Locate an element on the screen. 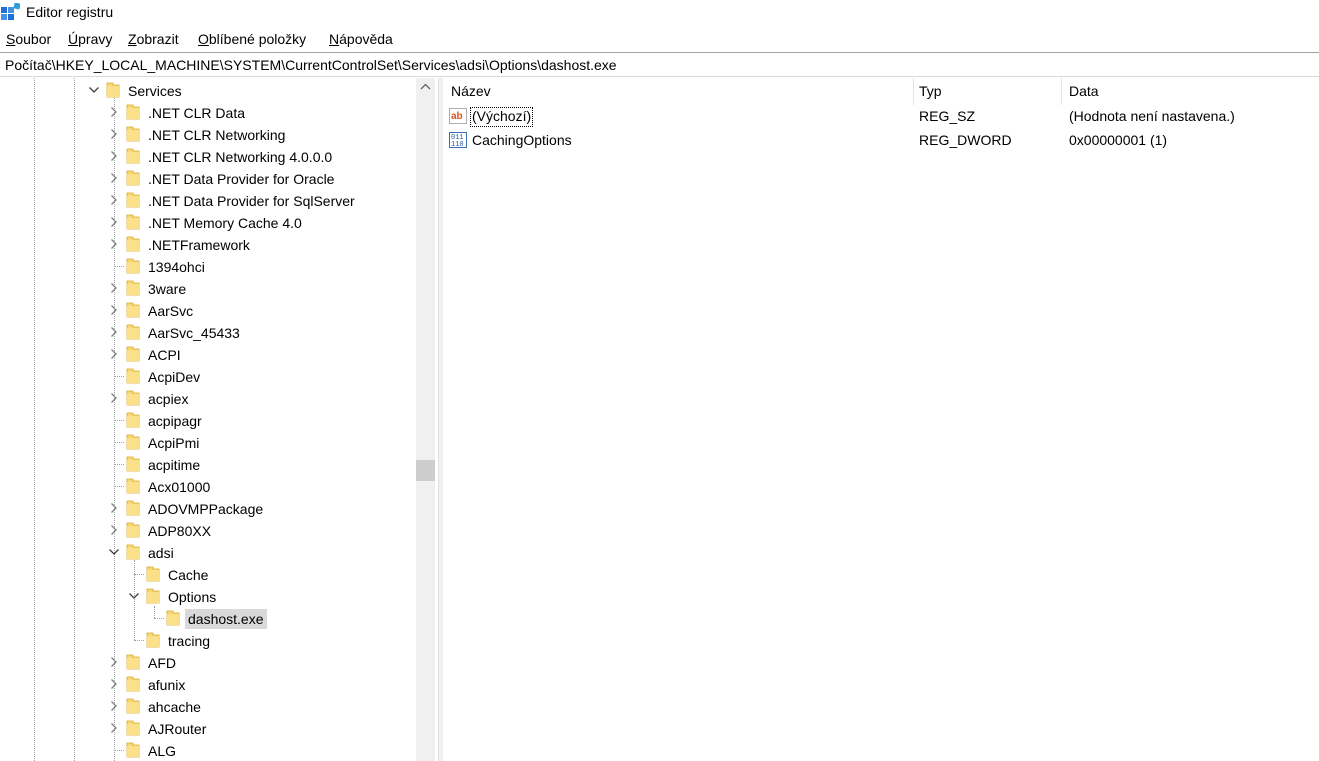 The image size is (1319, 761). column-header-type: Typ is located at coordinates (986, 91).